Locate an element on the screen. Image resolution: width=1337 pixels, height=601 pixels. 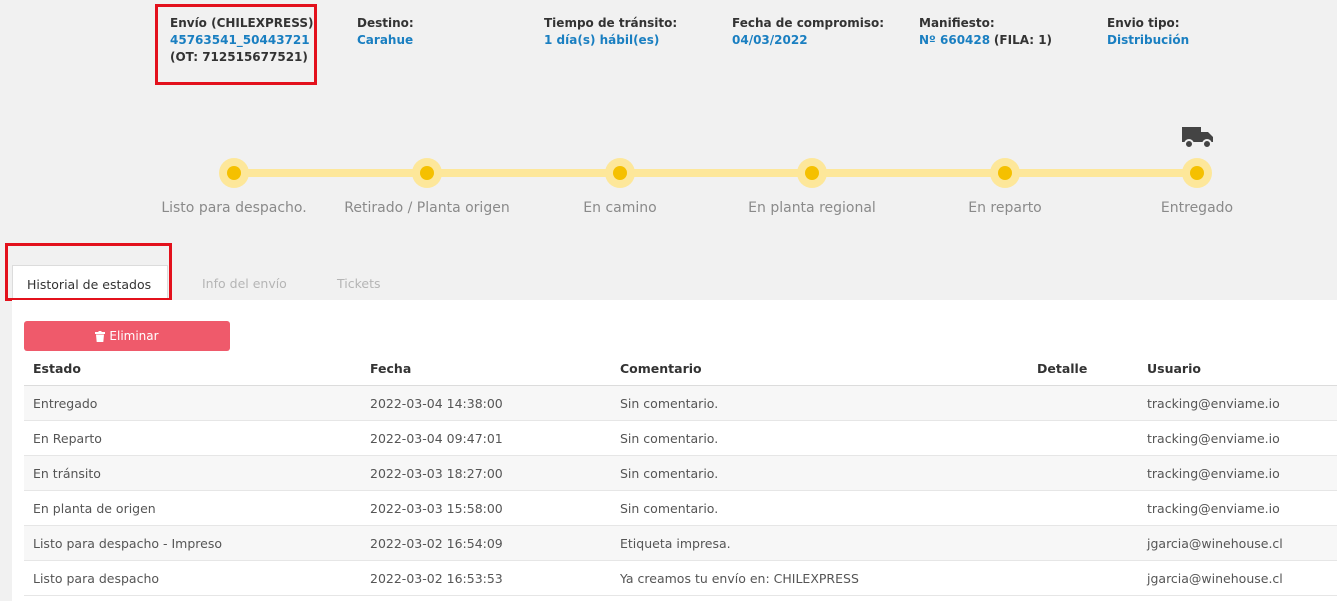
cell-fecha: 2022-03-04 14:38:00 is located at coordinates (486, 403).